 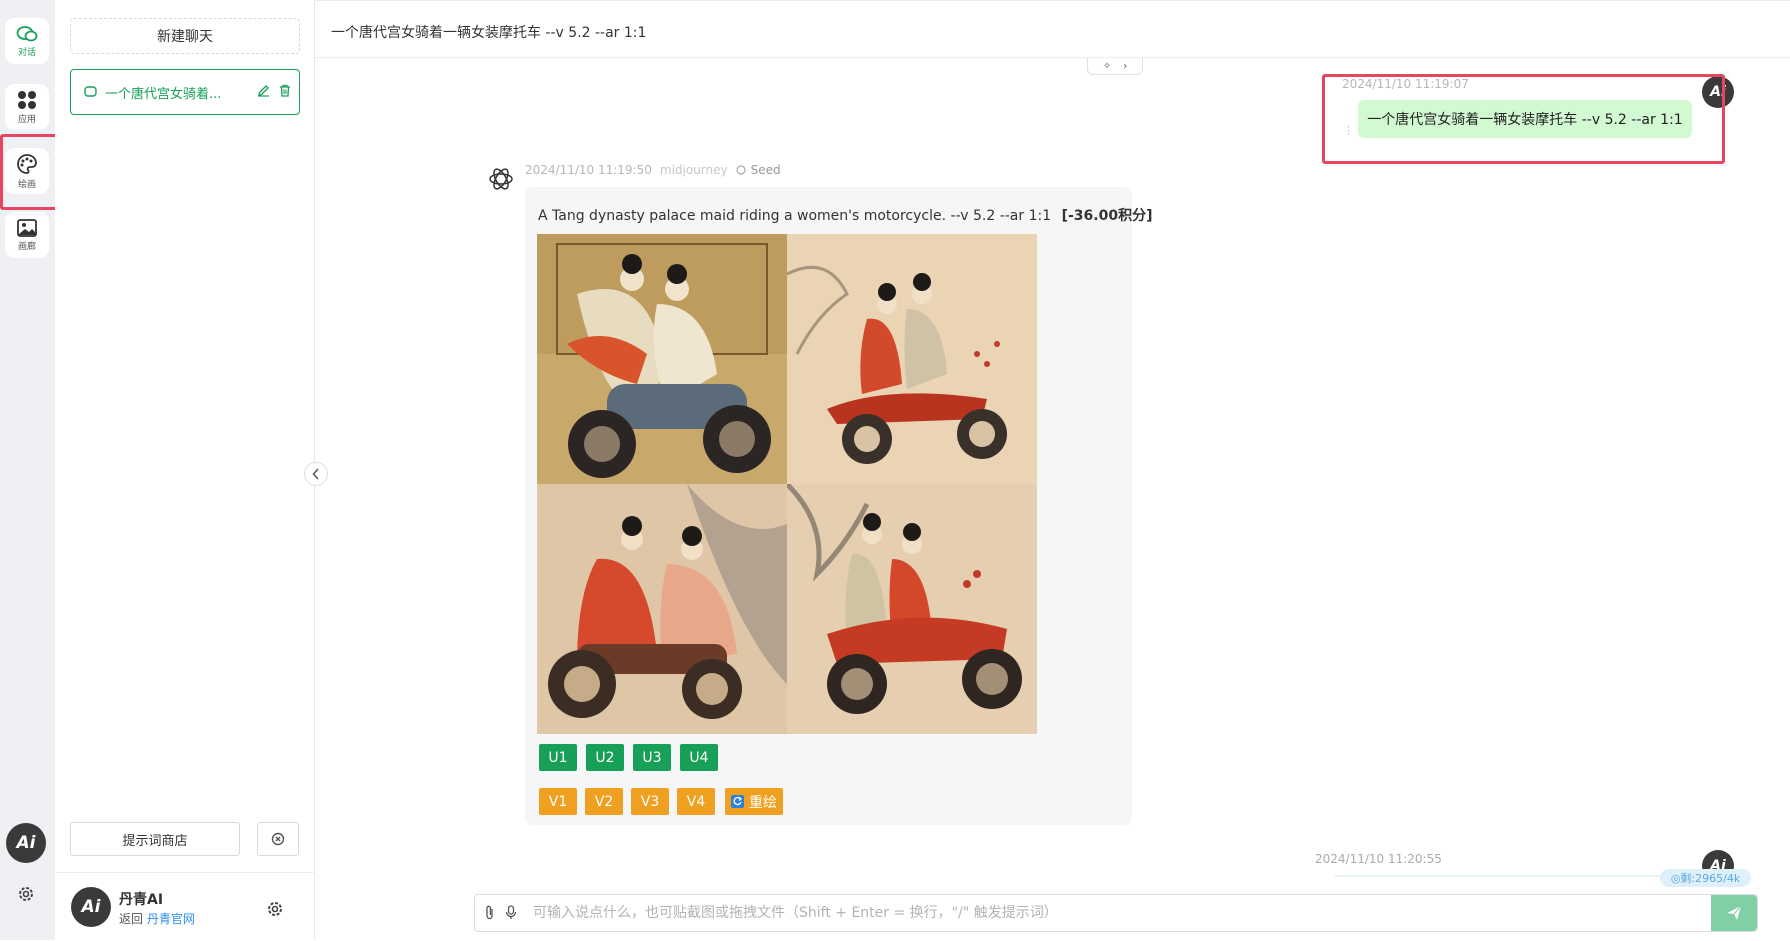 What do you see at coordinates (1107, 216) in the screenshot?
I see `cost-label: [-36.00积分]` at bounding box center [1107, 216].